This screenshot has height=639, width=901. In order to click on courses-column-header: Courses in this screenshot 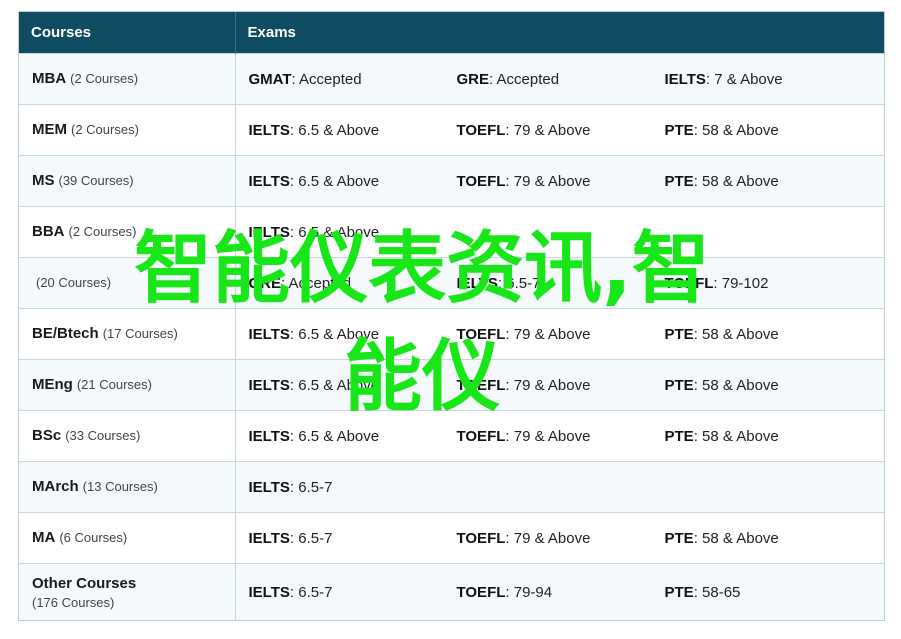, I will do `click(127, 33)`.